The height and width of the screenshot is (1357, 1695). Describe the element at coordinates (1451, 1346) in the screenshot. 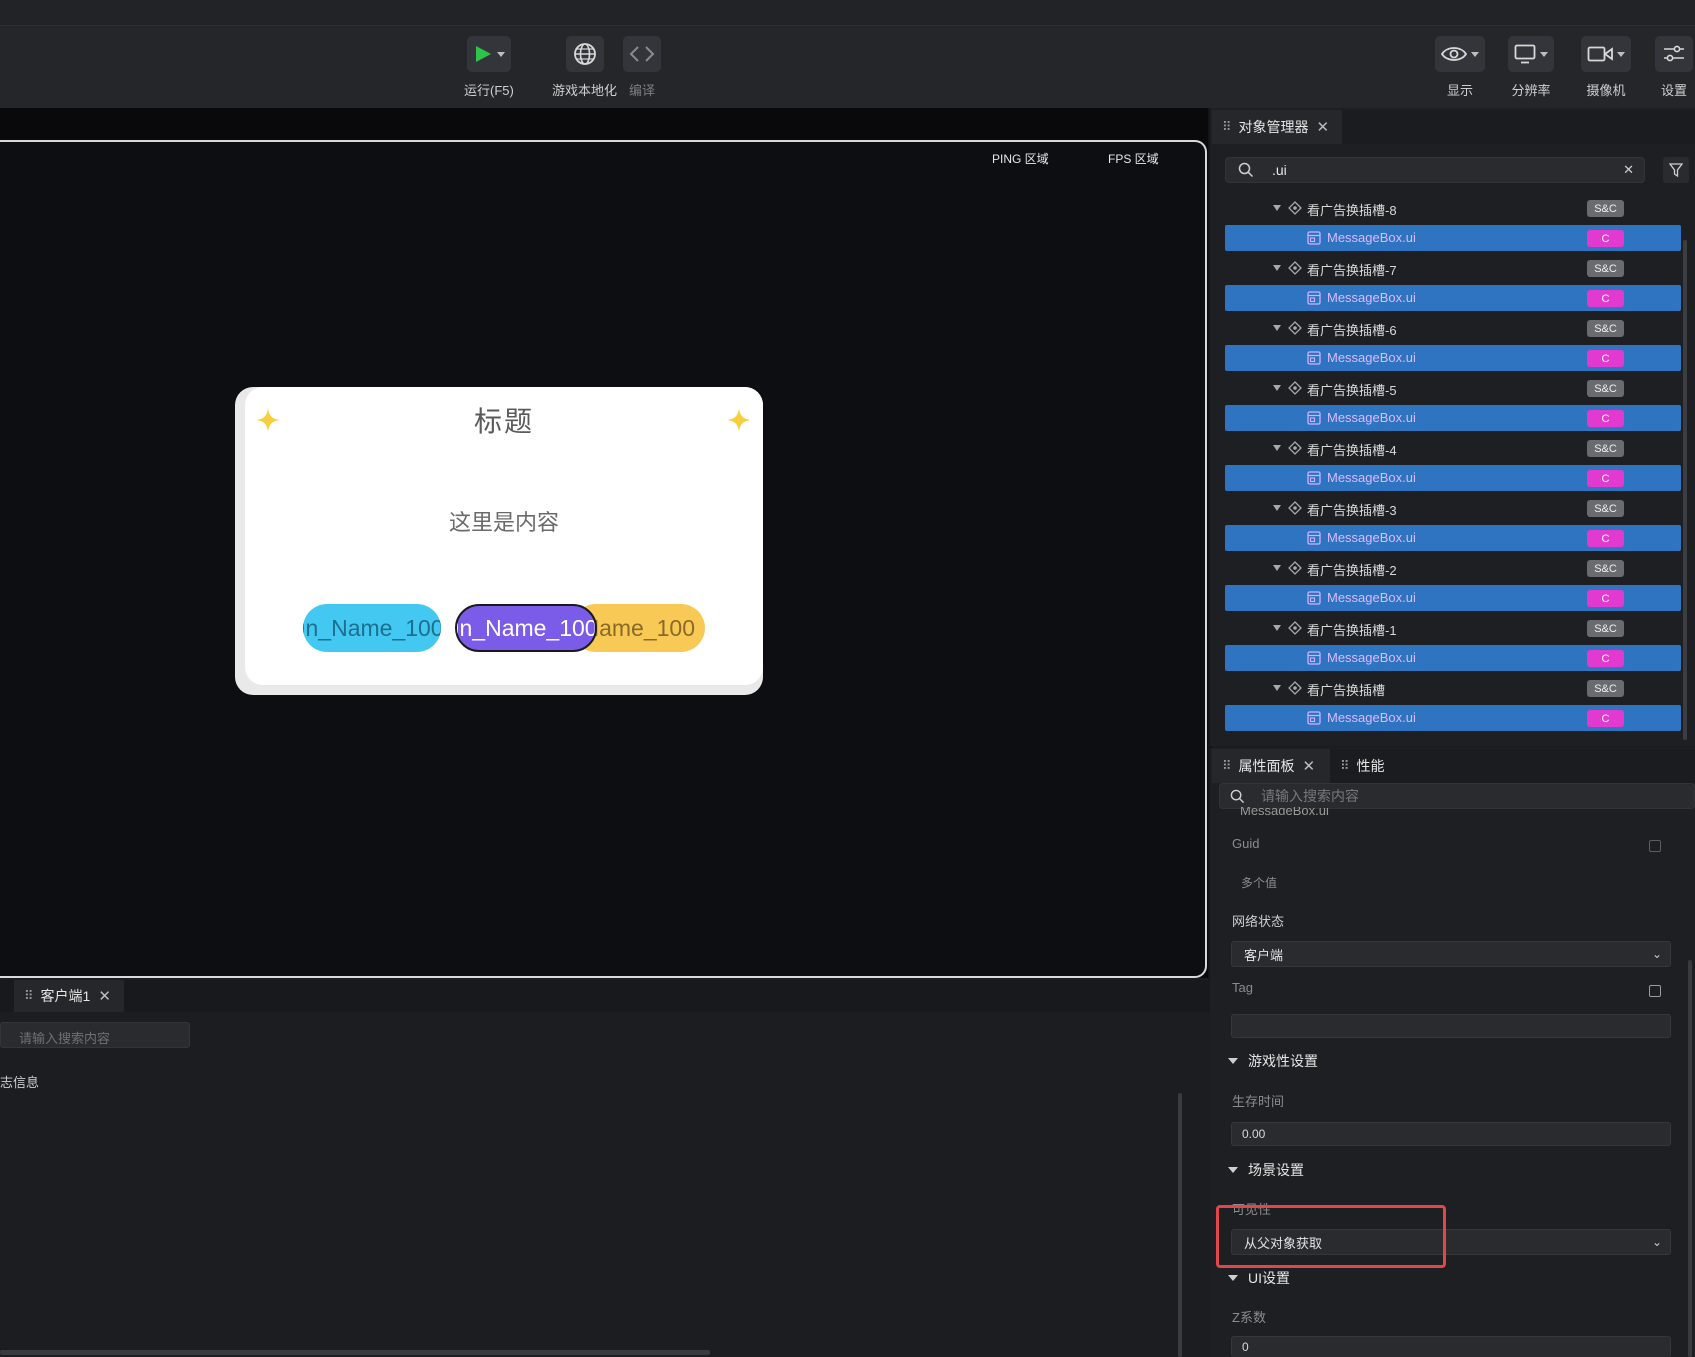

I see `z-factor-input: 0` at that location.